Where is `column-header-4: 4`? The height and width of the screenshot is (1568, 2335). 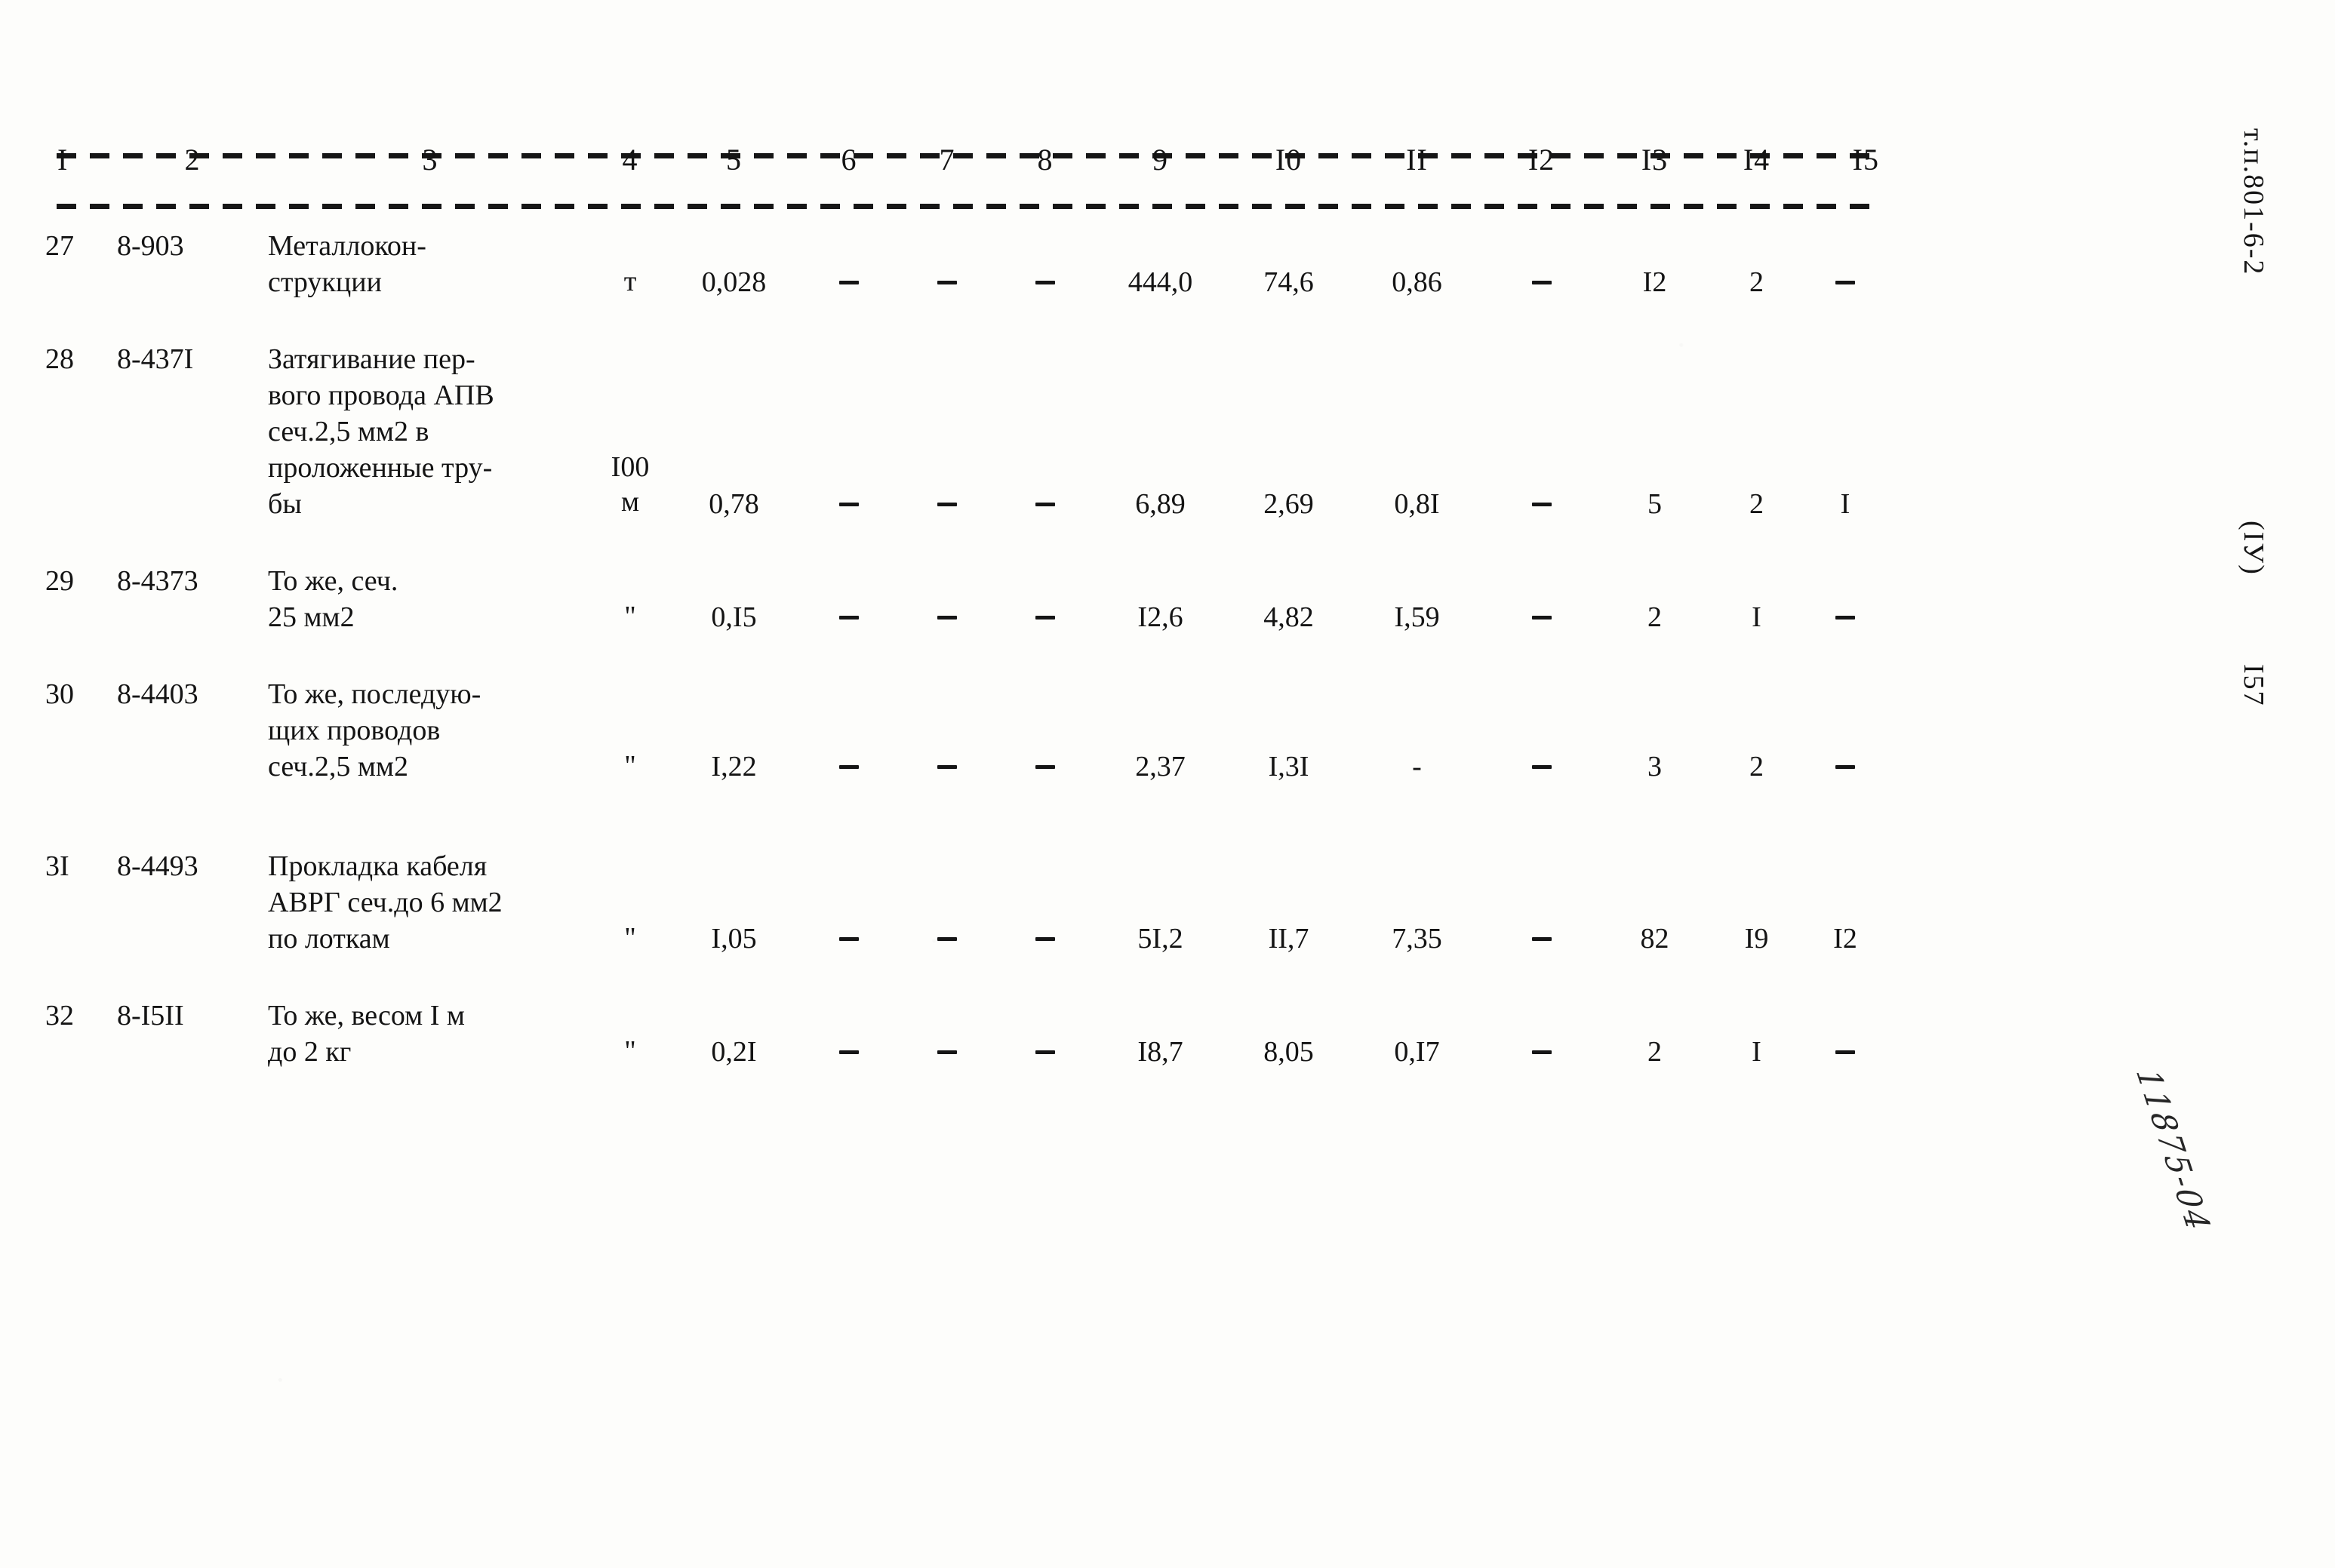 column-header-4: 4 is located at coordinates (630, 159).